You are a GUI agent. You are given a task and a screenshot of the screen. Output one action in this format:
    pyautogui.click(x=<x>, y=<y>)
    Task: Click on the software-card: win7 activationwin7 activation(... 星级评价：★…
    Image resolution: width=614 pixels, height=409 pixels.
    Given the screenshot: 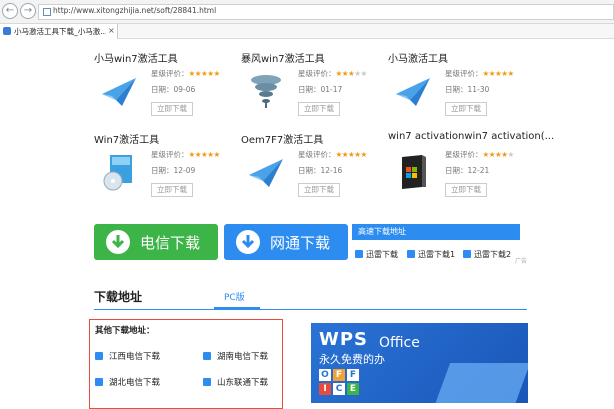 What is the action you would take?
    pyautogui.click(x=471, y=169)
    